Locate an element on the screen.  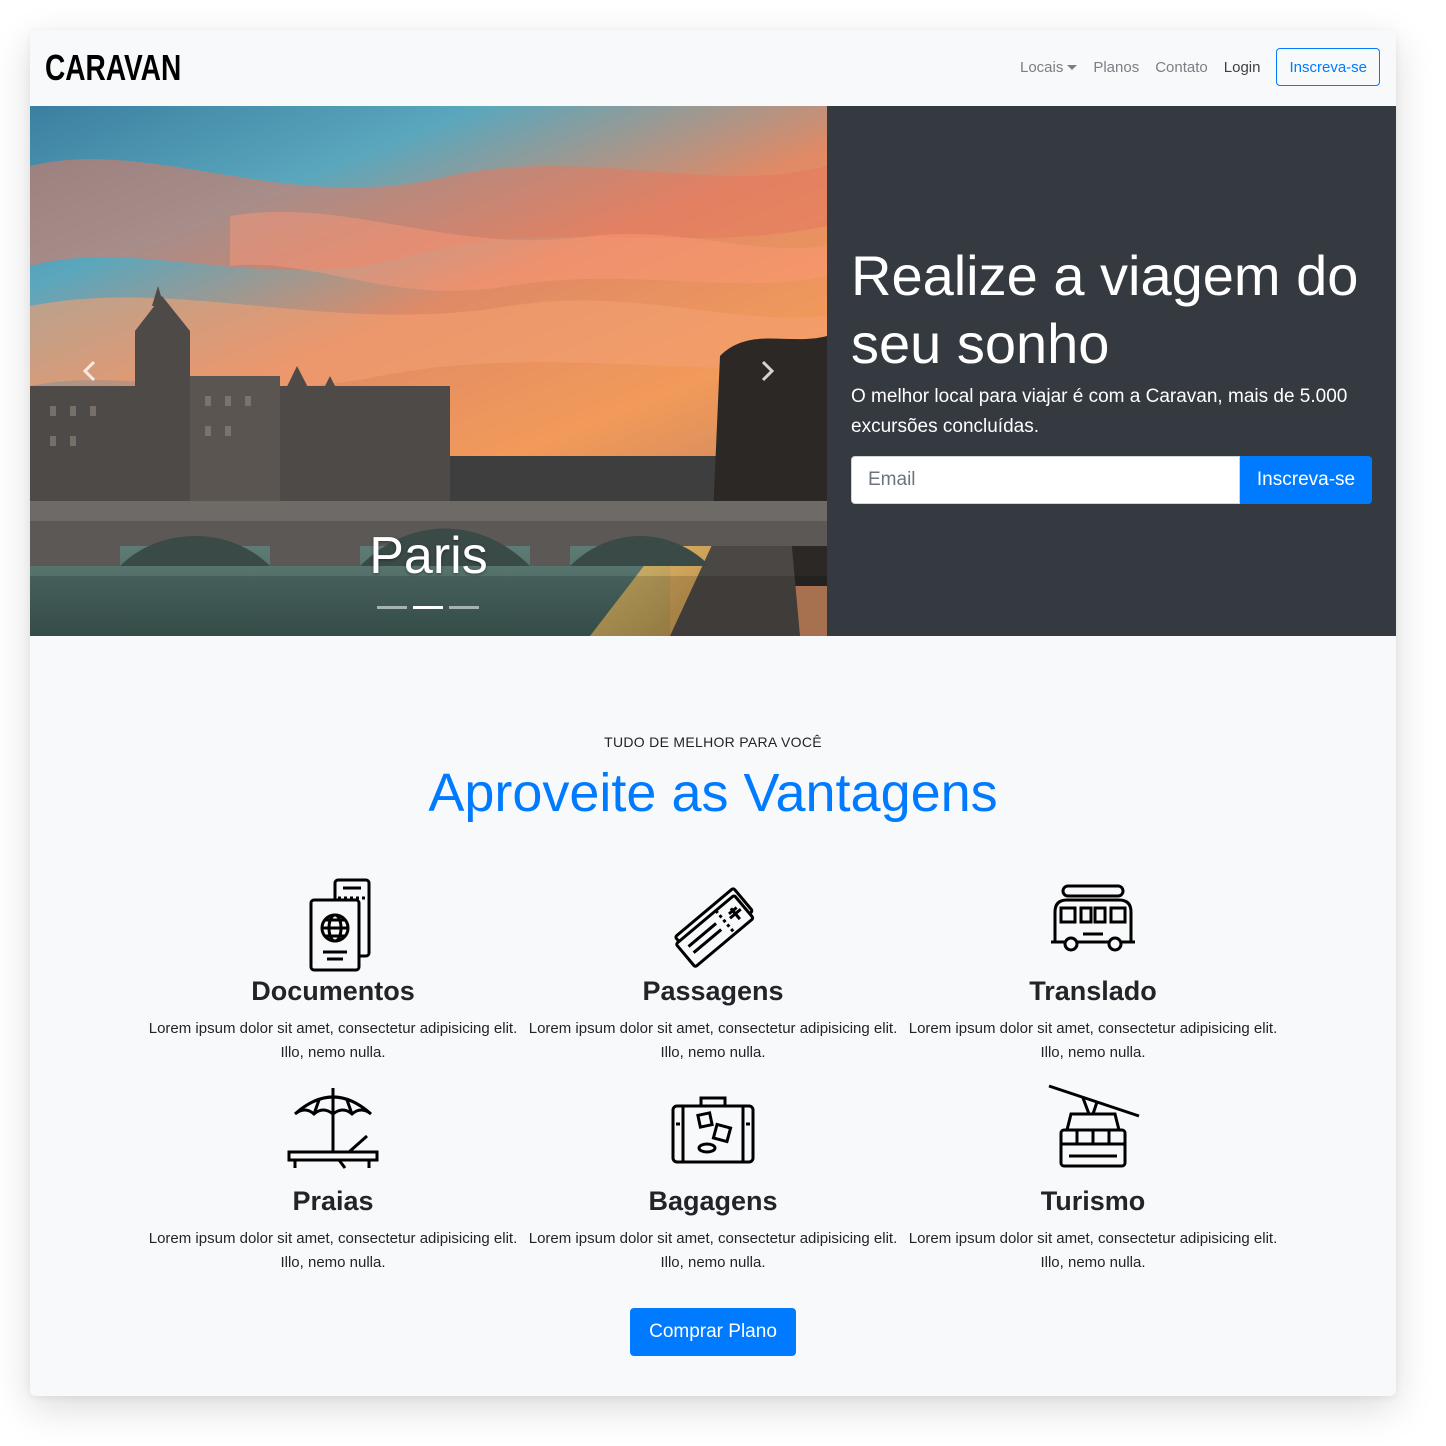
subscribe-form: Inscreva-se is located at coordinates (1111, 480).